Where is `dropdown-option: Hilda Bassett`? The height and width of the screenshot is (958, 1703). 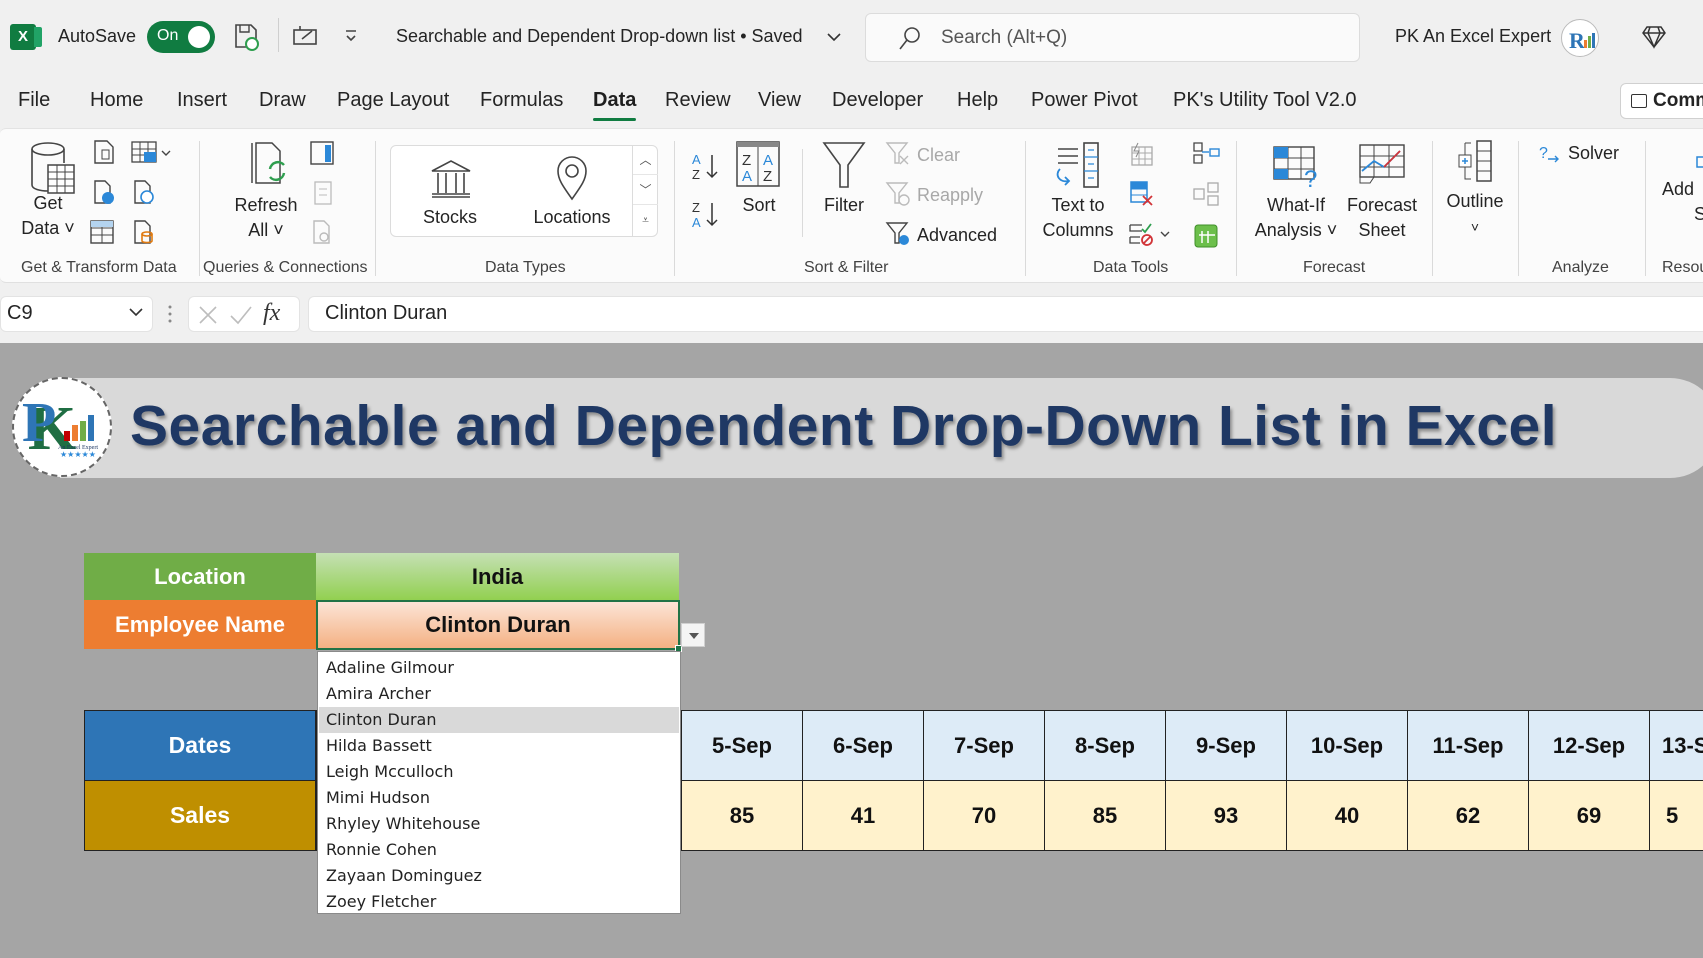
dropdown-option: Hilda Bassett is located at coordinates (499, 746).